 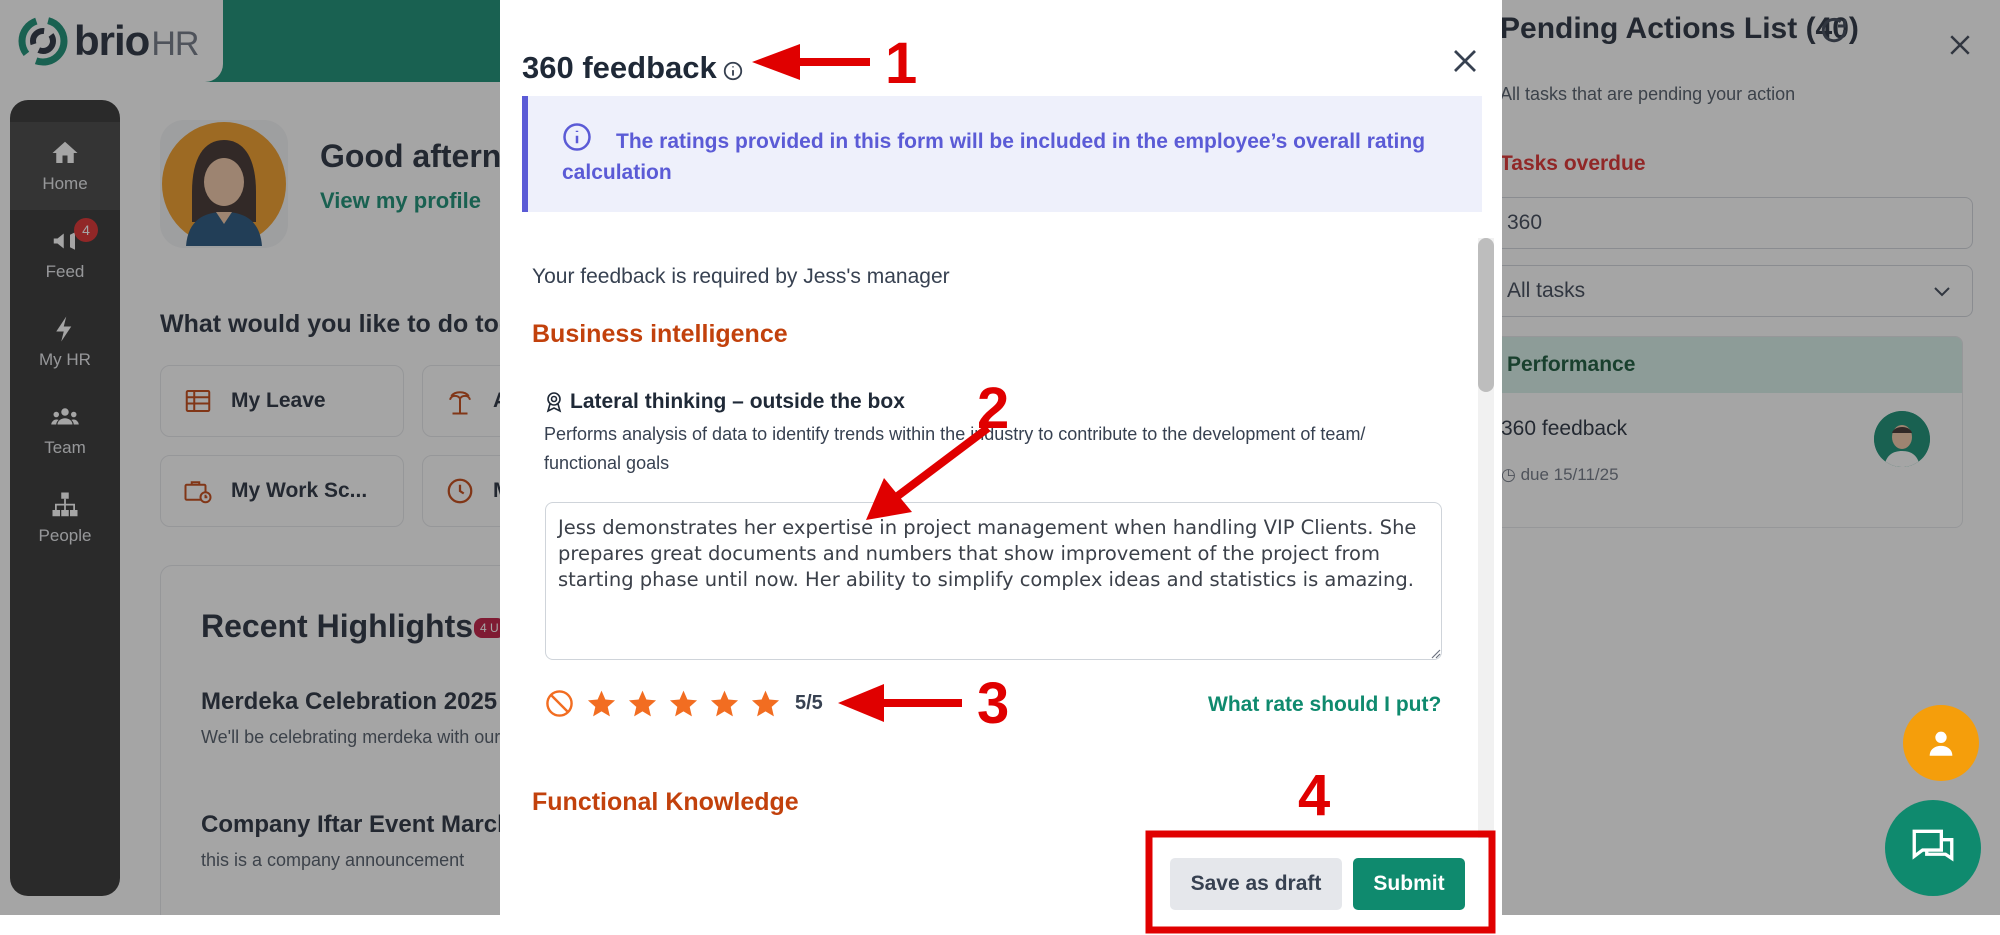 I want to click on competency-title: Lateral thinking – outside the box, so click(x=724, y=402).